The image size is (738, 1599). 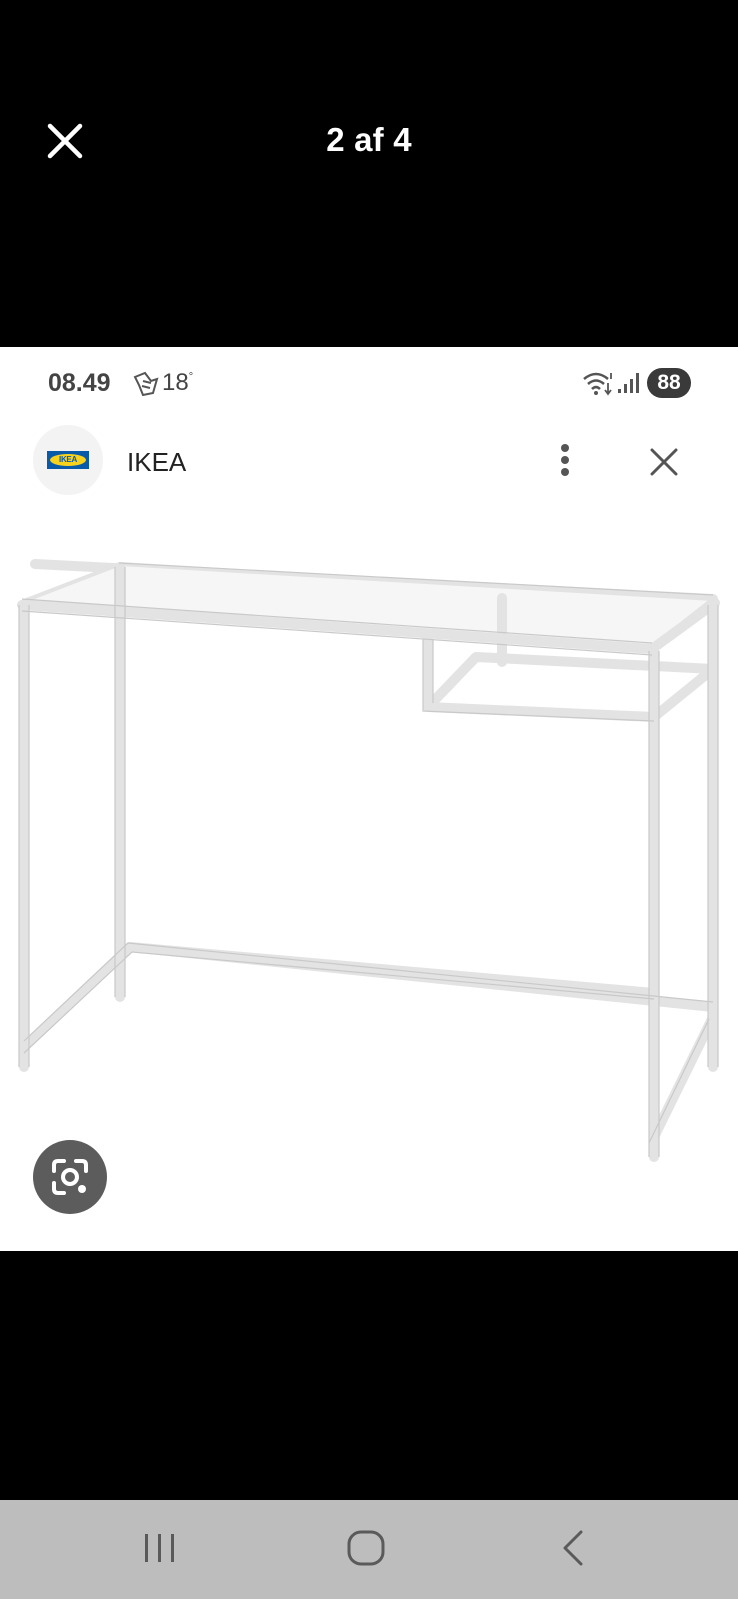 I want to click on ikea-logo-text: IKEA, so click(x=68, y=460).